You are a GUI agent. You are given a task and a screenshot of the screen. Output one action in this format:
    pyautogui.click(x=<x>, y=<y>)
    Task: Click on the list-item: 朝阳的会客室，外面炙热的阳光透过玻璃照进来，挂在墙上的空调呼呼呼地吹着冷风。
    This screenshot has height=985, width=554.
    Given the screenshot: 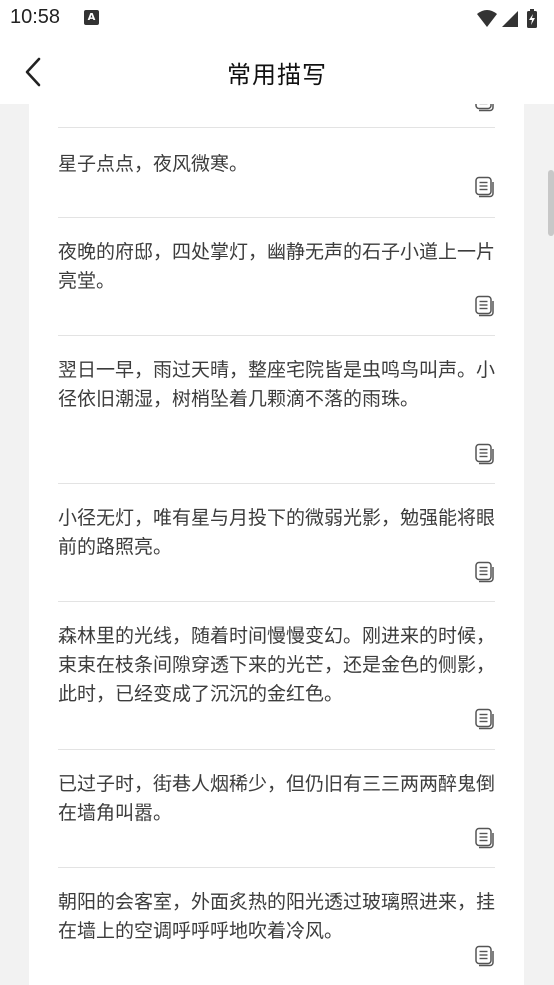 What is the action you would take?
    pyautogui.click(x=276, y=926)
    